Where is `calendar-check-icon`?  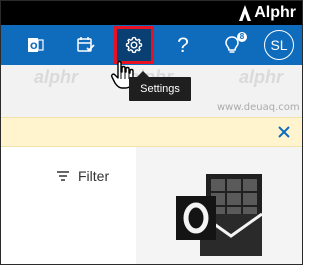 calendar-check-icon is located at coordinates (86, 44).